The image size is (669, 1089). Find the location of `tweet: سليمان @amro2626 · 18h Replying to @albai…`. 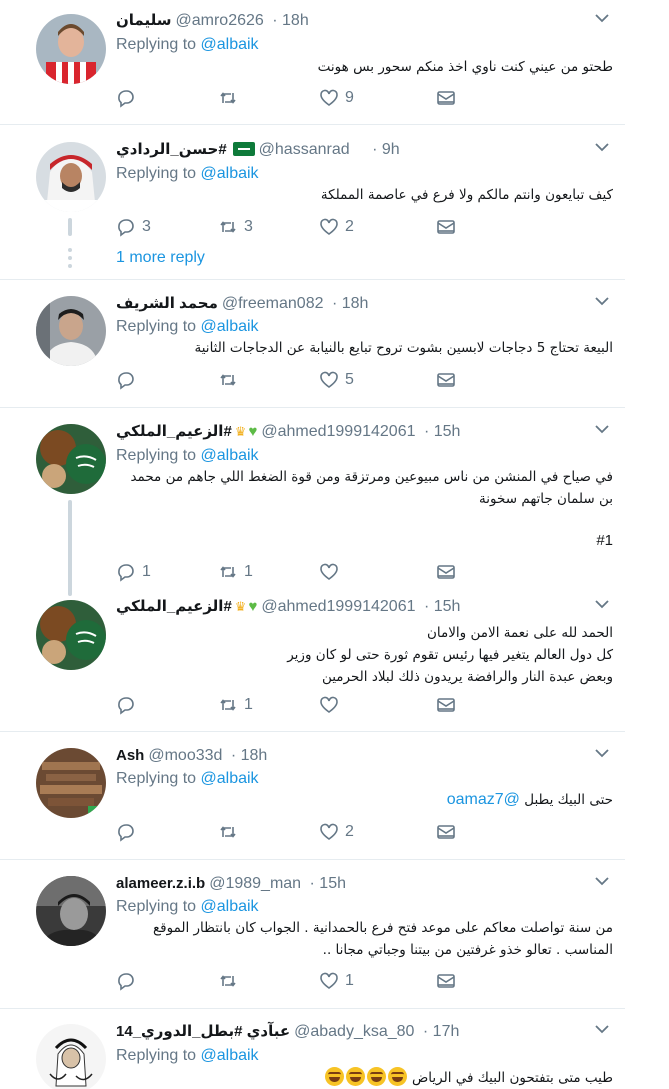

tweet: سليمان @amro2626 · 18h Replying to @albai… is located at coordinates (312, 62).